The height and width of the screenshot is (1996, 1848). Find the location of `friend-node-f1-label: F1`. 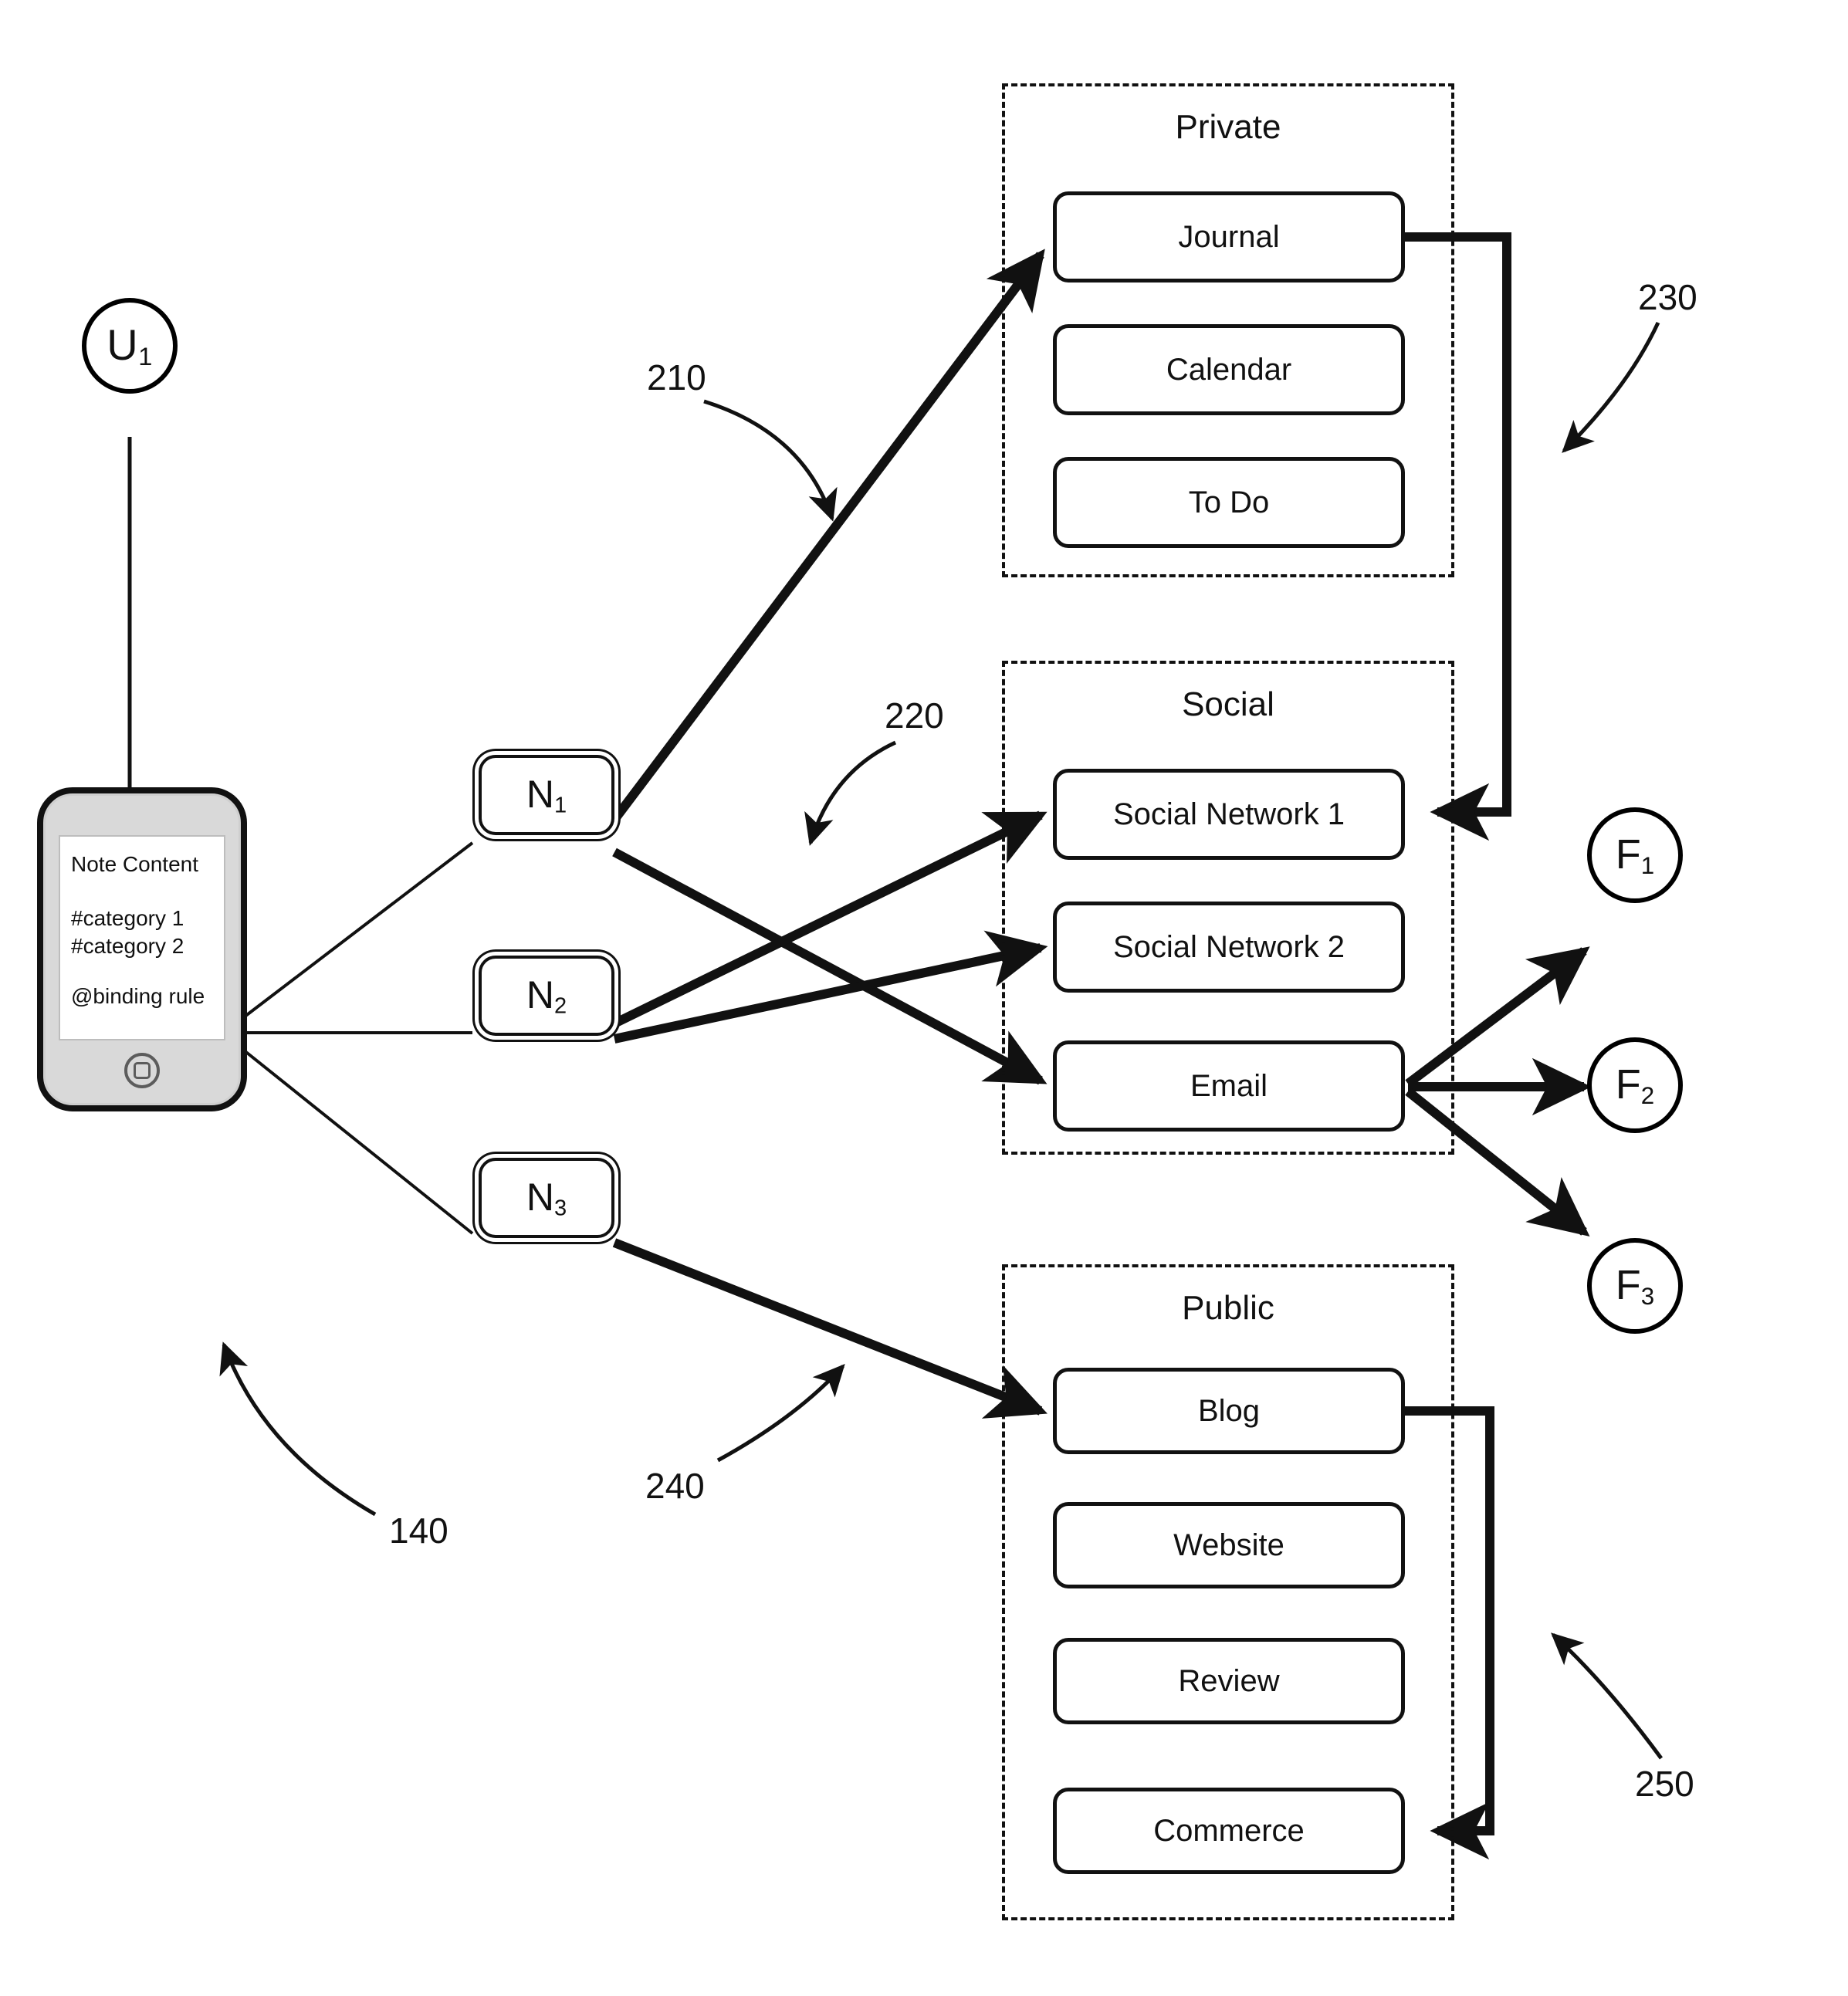

friend-node-f1-label: F1 is located at coordinates (1635, 855).